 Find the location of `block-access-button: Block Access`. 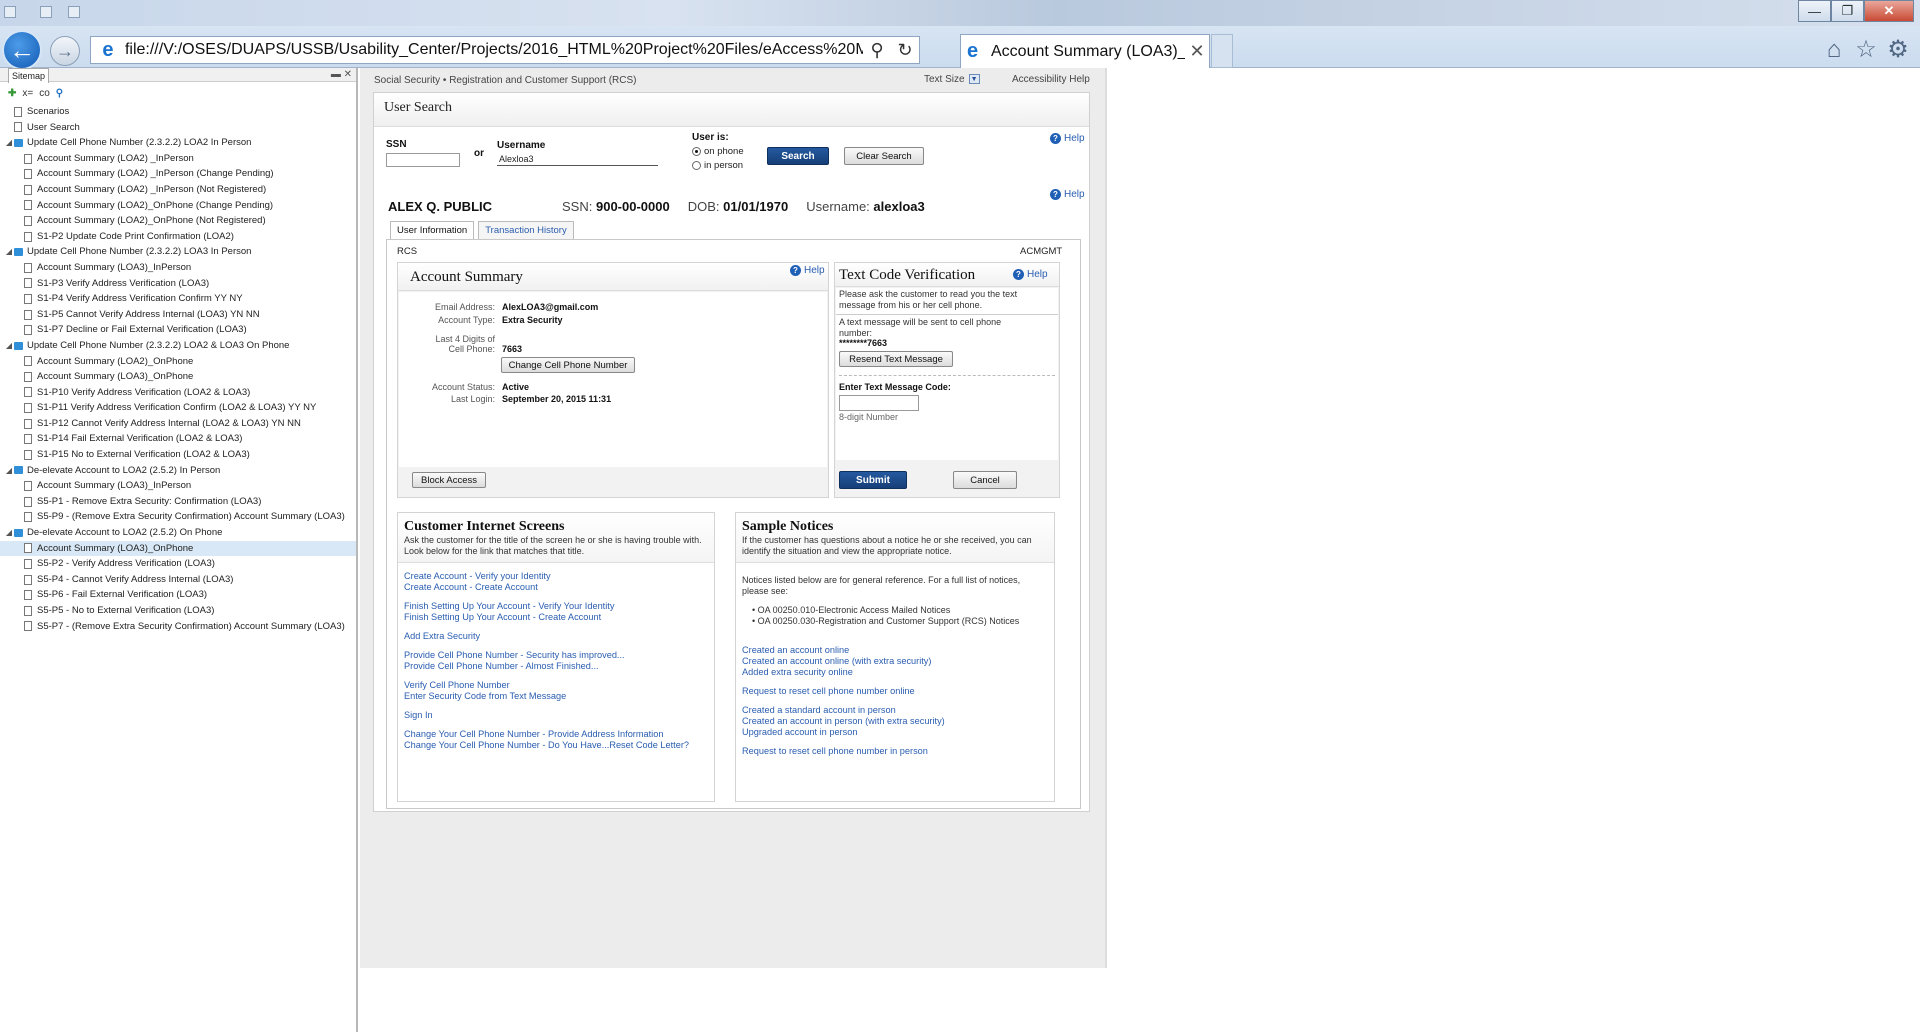

block-access-button: Block Access is located at coordinates (449, 480).